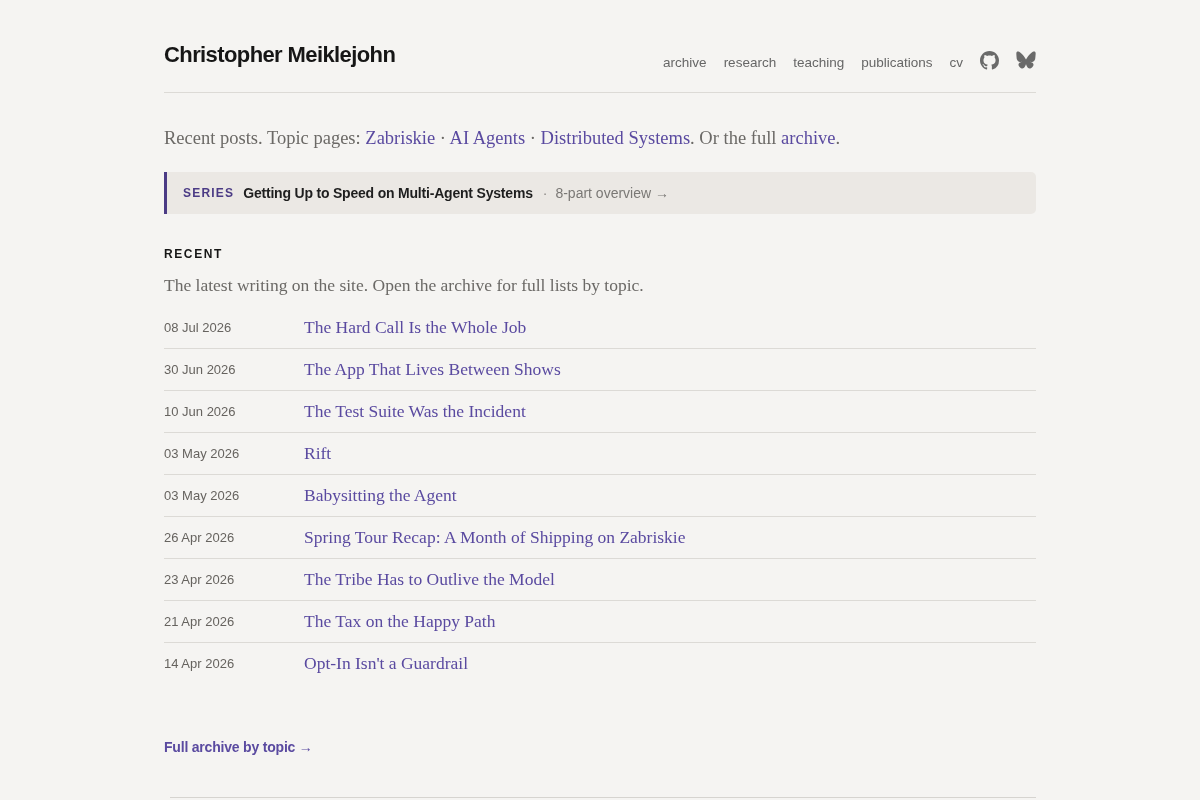 The width and height of the screenshot is (1200, 800). I want to click on series-title-link: Getting Up to Speed on Multi-Agent Systems, so click(388, 193).